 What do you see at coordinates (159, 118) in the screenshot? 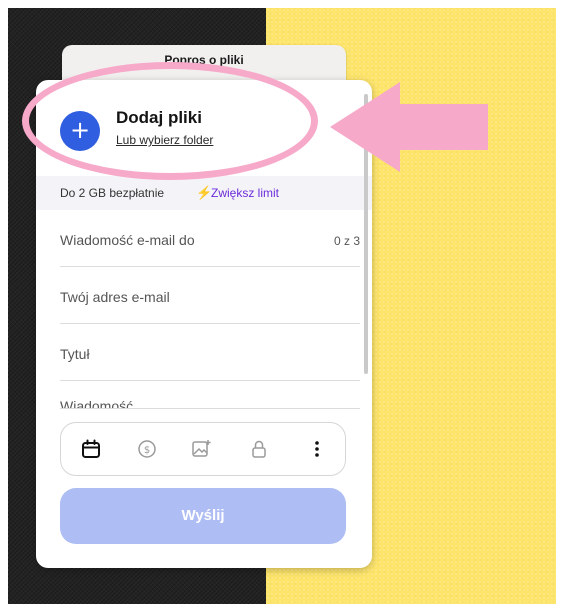
I see `add-files-title: Dodaj pliki` at bounding box center [159, 118].